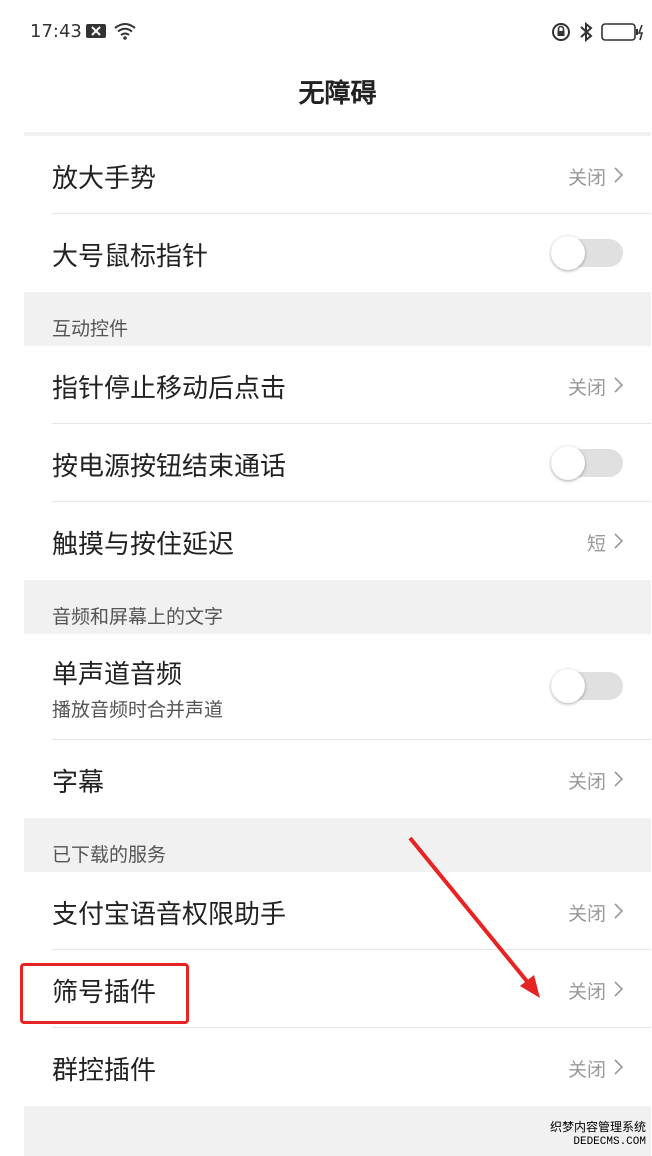 This screenshot has height=1156, width=652. I want to click on watermark-title: 织梦内容管理系统, so click(597, 1127).